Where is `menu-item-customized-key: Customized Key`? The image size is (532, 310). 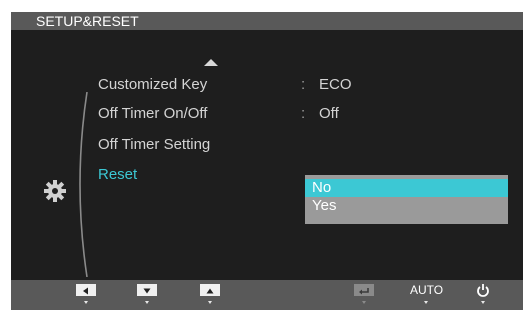
menu-item-customized-key: Customized Key is located at coordinates (152, 85).